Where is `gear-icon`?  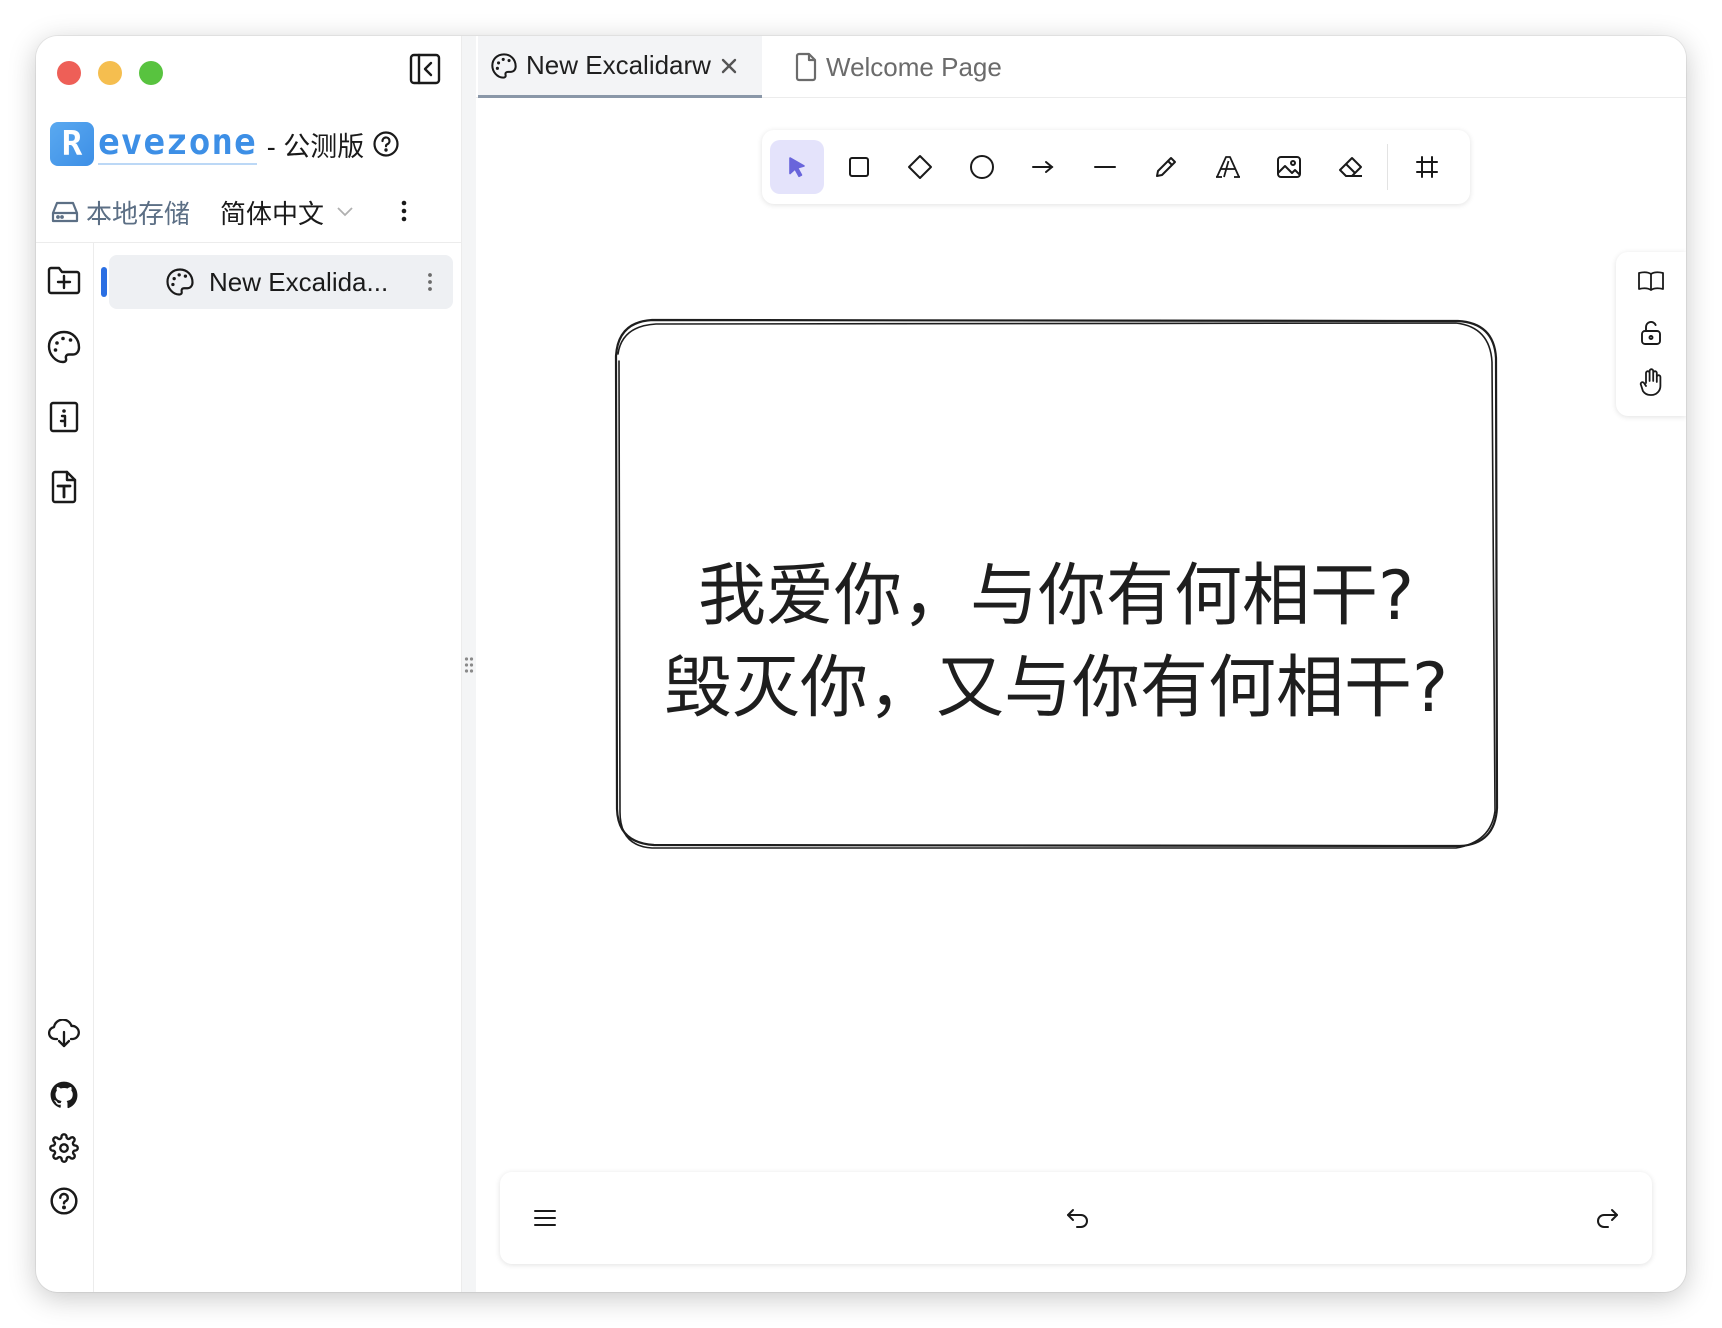 gear-icon is located at coordinates (64, 1148).